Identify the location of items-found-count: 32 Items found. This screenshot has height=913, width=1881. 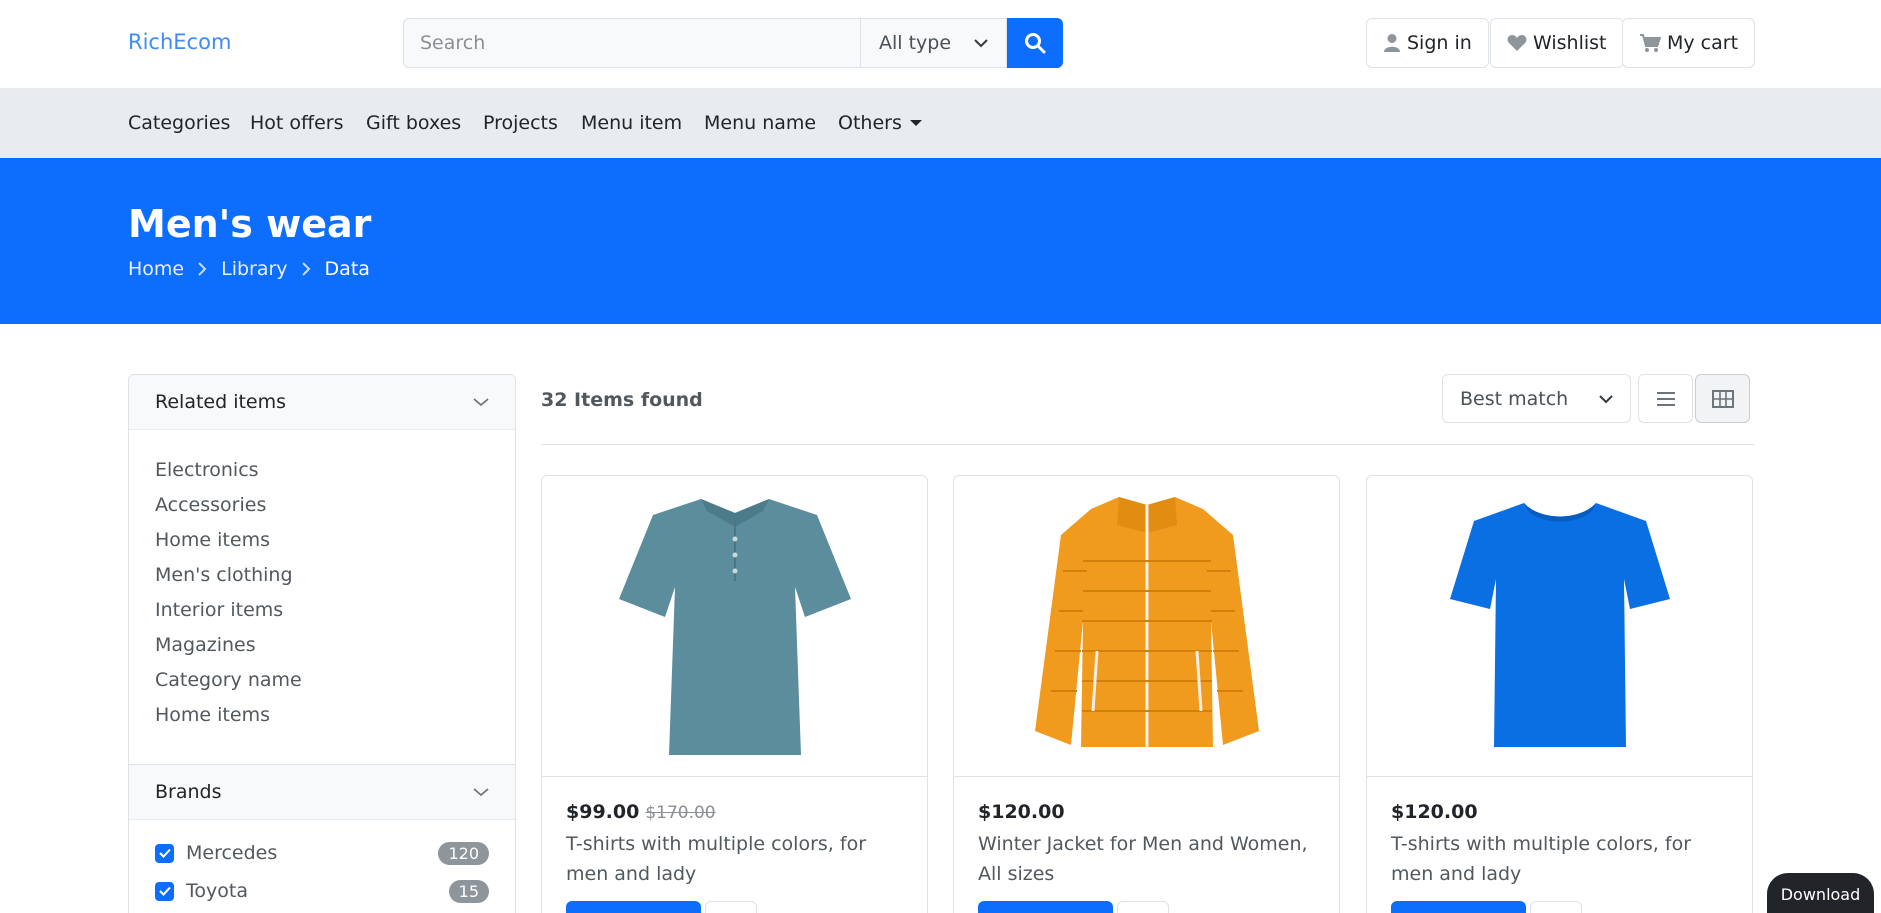
(622, 400).